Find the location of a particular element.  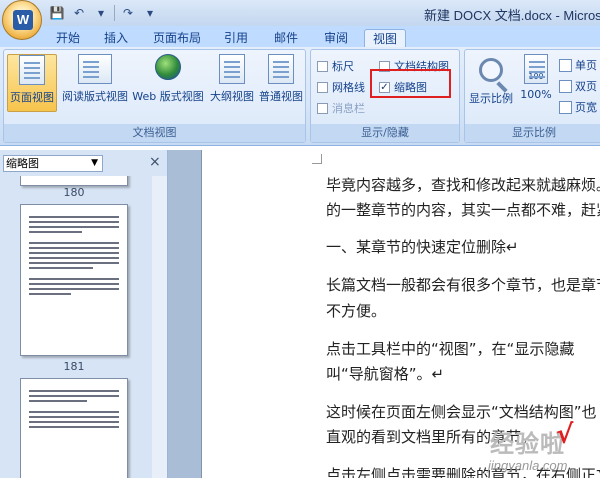

window-title: 新建 DOCX 文档.docx - Microsoft is located at coordinates (512, 15).